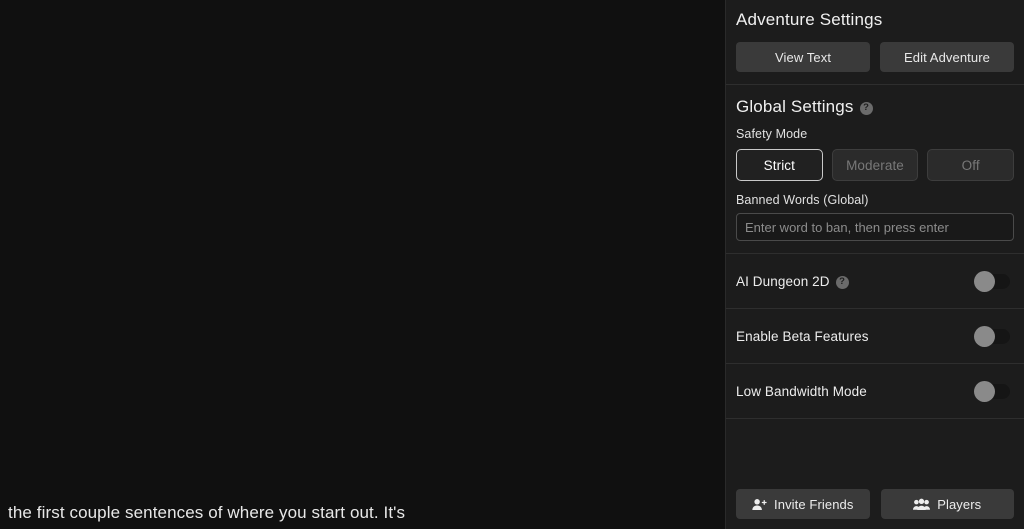 Image resolution: width=1024 pixels, height=529 pixels. I want to click on safety-mode-moderate-button: Moderate, so click(875, 165).